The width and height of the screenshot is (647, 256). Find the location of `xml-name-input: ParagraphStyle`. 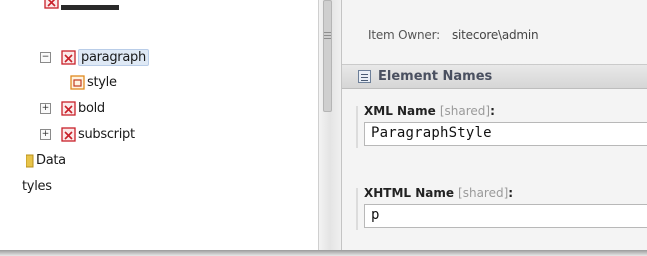

xml-name-input: ParagraphStyle is located at coordinates (505, 134).